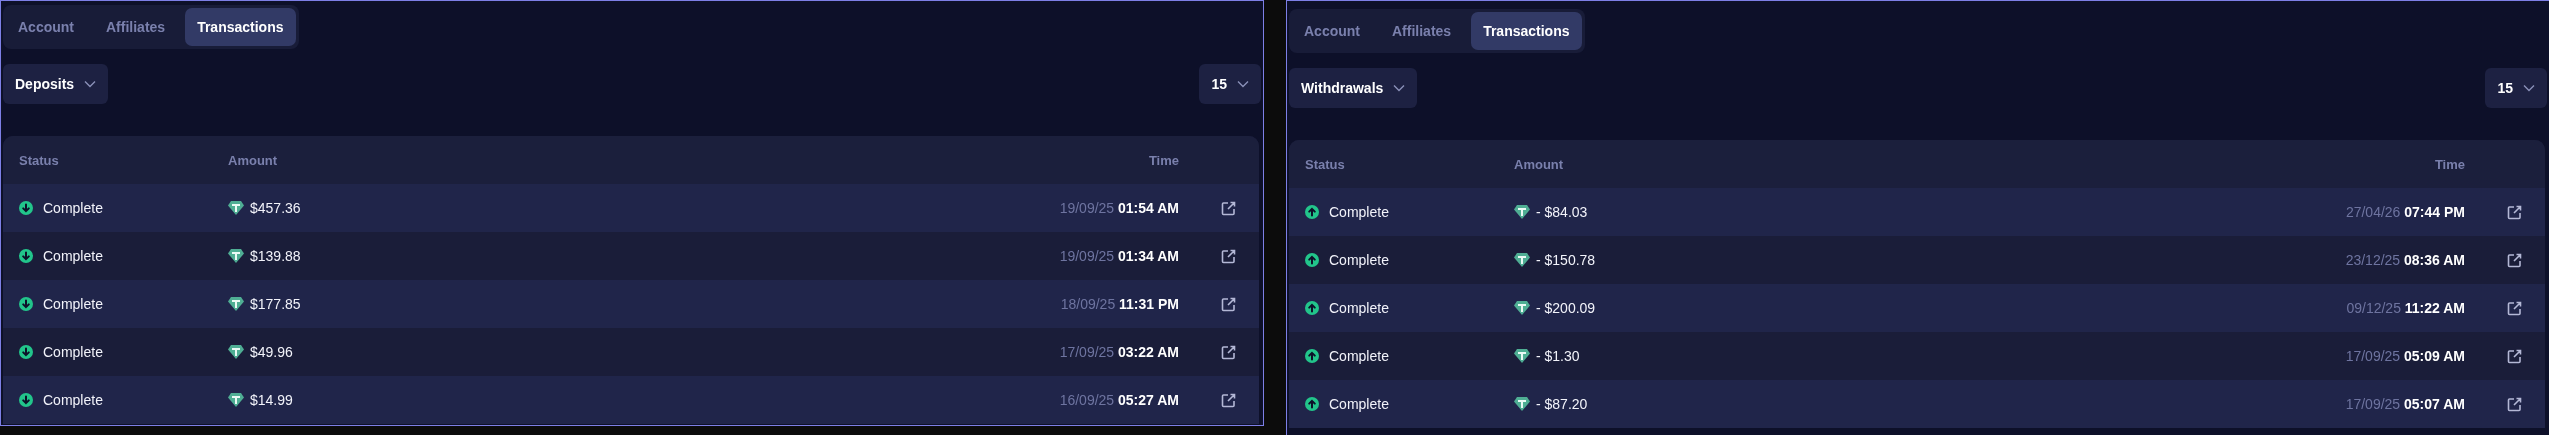  I want to click on amount-text: - $87.20, so click(1562, 404).